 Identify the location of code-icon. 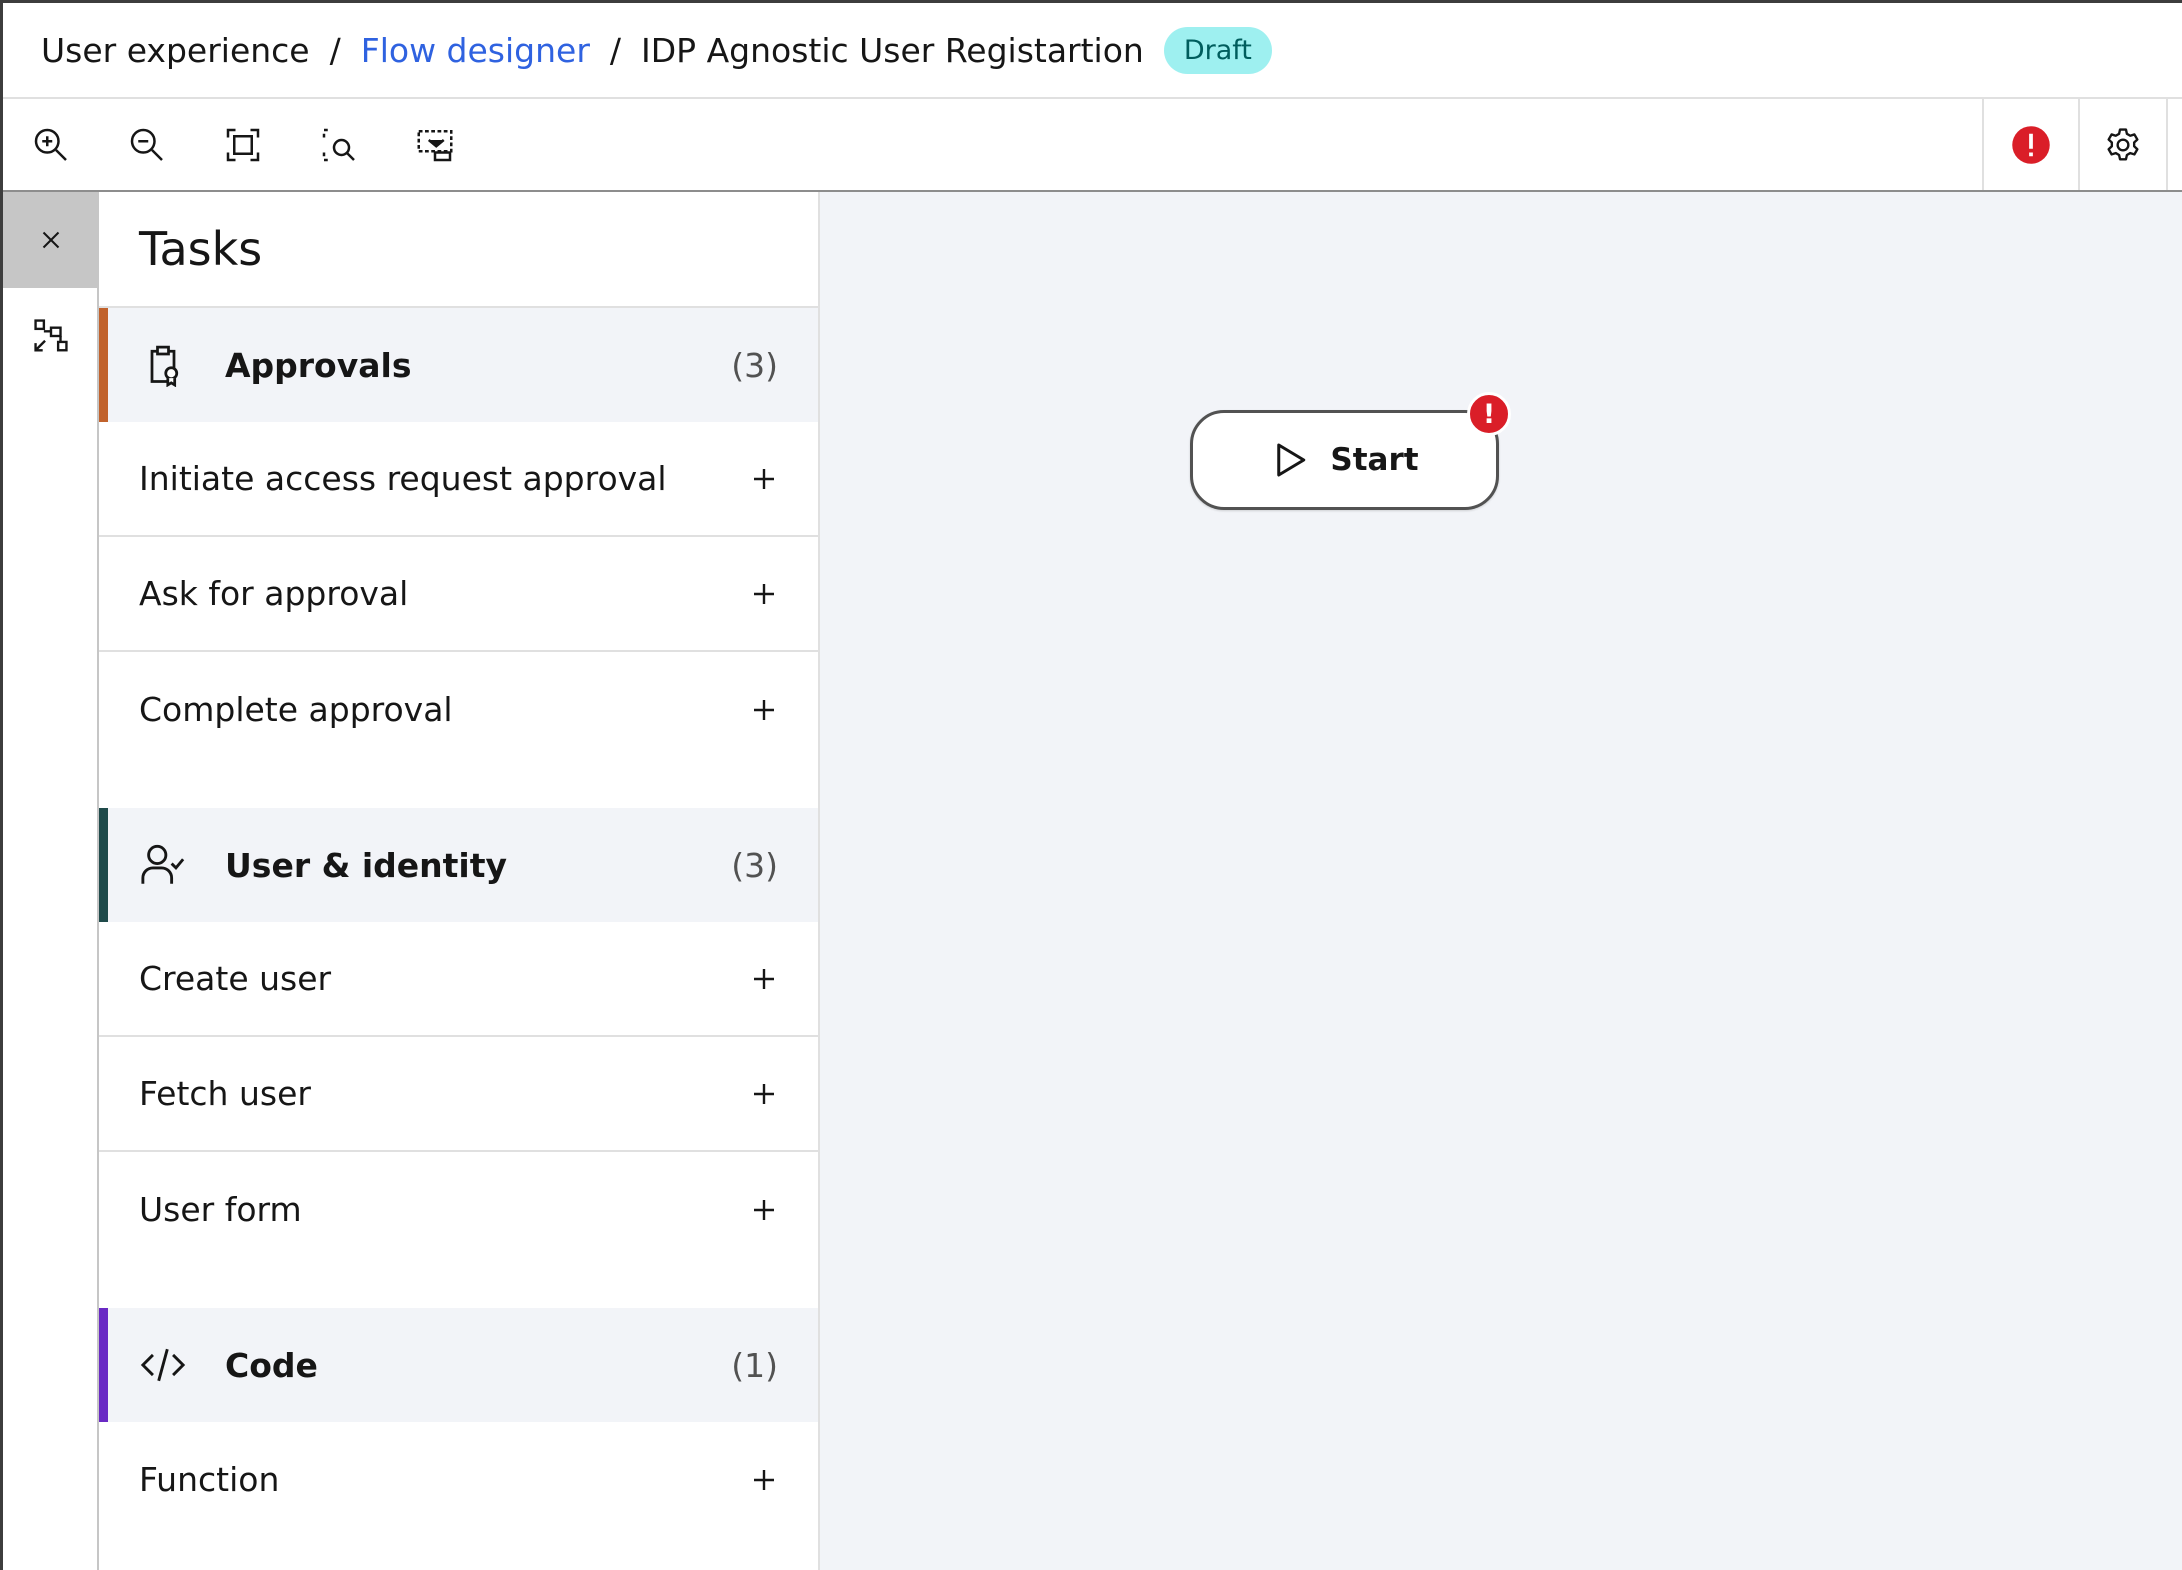
(163, 1365).